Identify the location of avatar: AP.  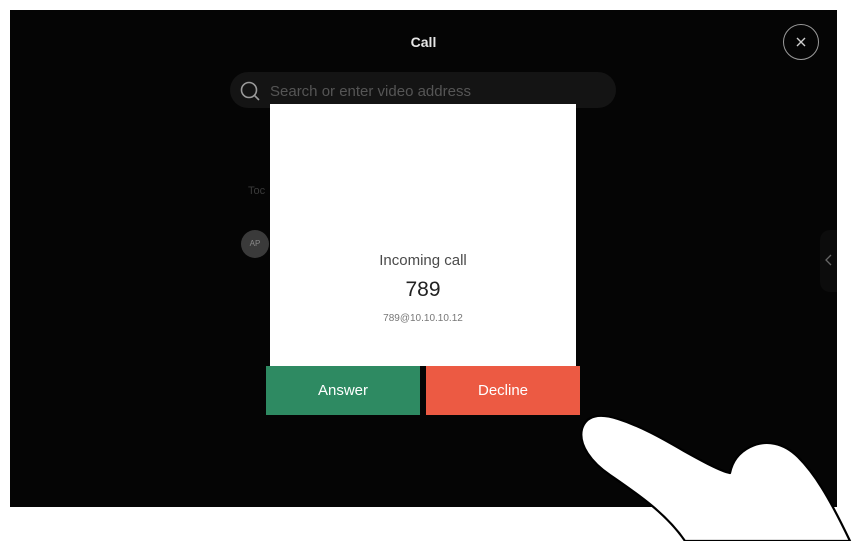
(255, 244).